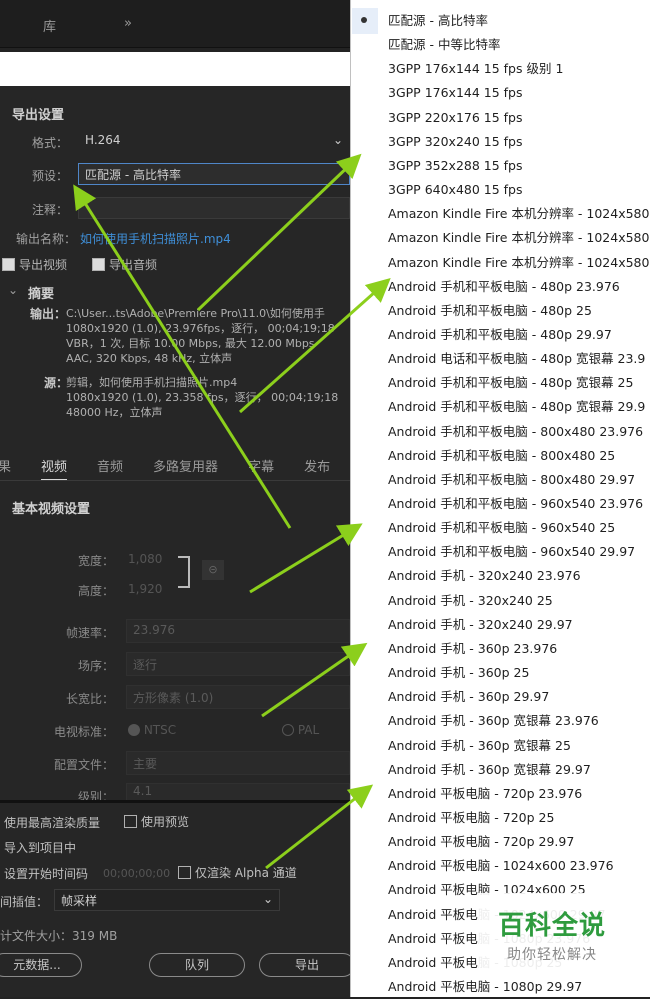 This screenshot has height=999, width=650. Describe the element at coordinates (510, 383) in the screenshot. I see `preset-option: Android 手机和平板电脑 - 480p 宽银幕 25` at that location.